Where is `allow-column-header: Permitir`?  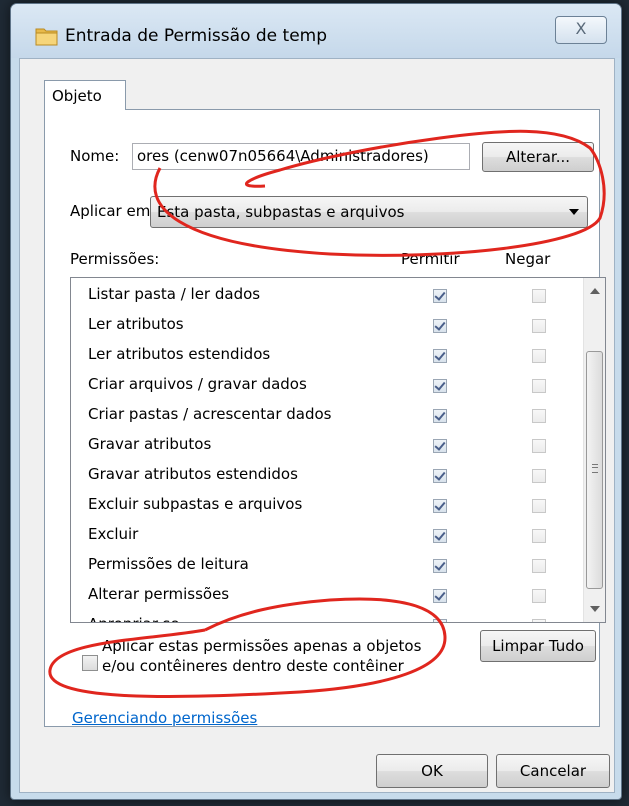
allow-column-header: Permitir is located at coordinates (430, 259).